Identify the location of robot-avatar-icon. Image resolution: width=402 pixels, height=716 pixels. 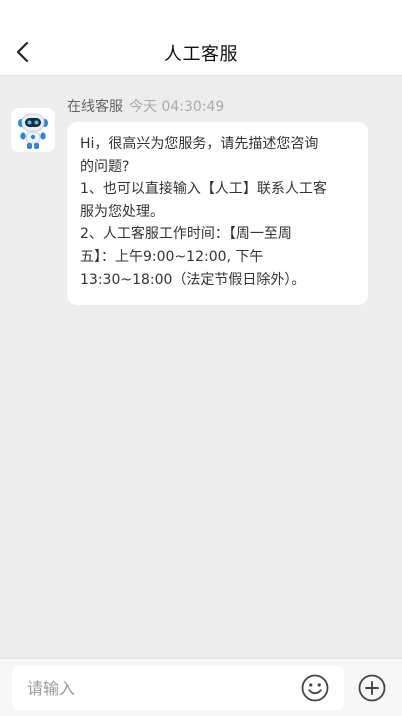
(33, 130).